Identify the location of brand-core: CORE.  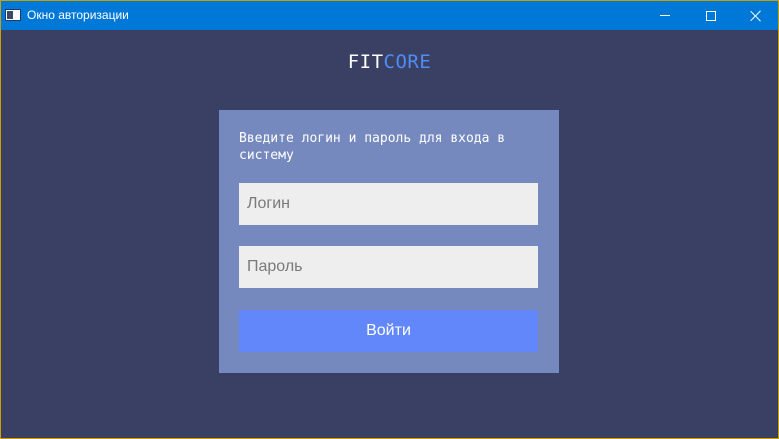
(407, 62).